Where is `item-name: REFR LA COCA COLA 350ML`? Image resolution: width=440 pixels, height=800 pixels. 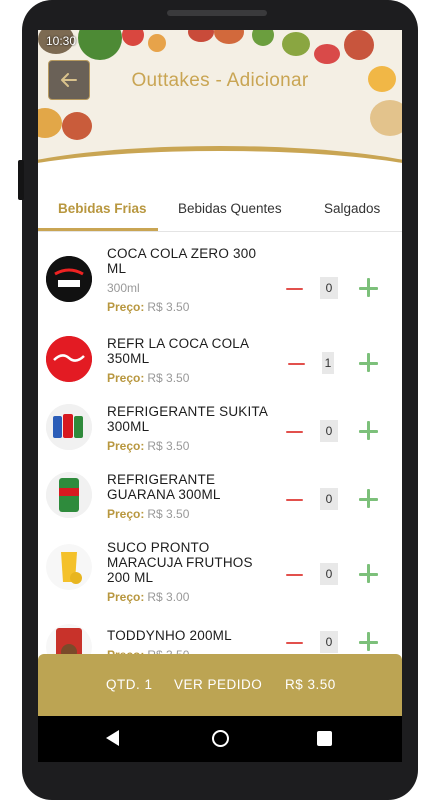 item-name: REFR LA COCA COLA 350ML is located at coordinates (178, 351).